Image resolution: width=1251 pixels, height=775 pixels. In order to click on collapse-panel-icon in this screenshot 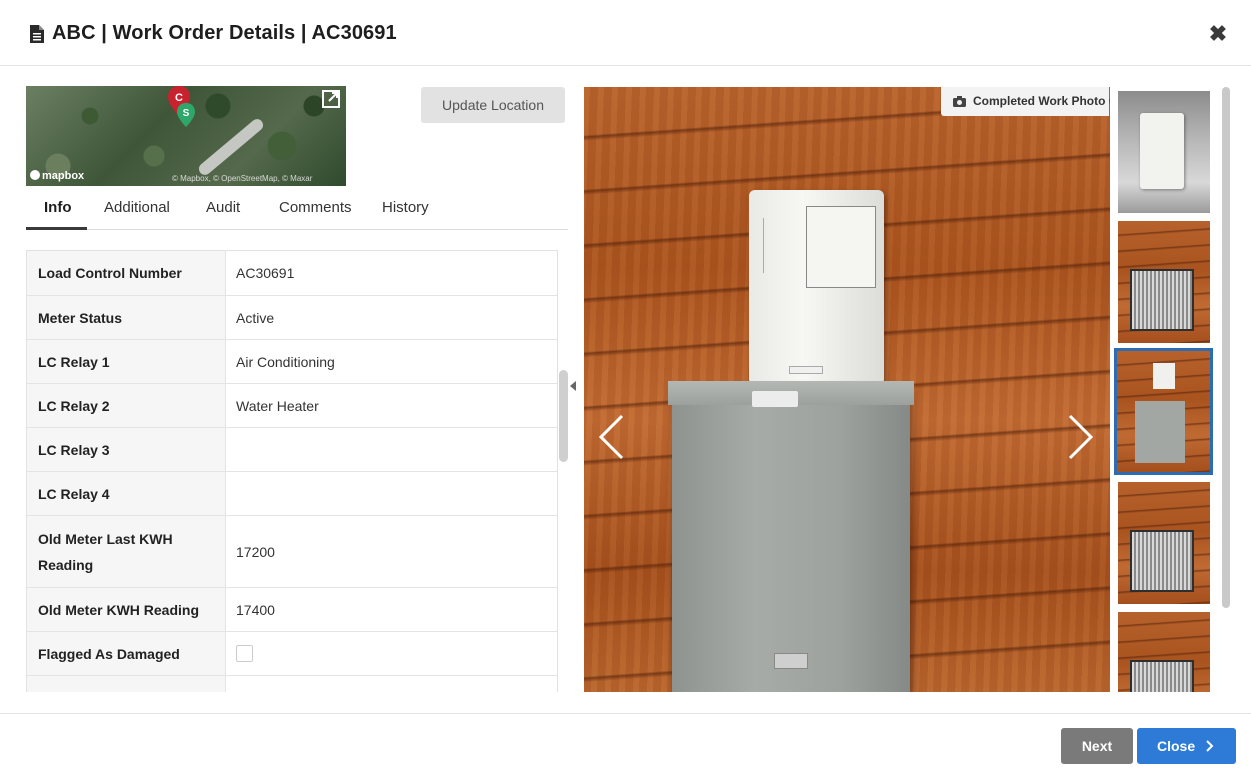, I will do `click(573, 386)`.